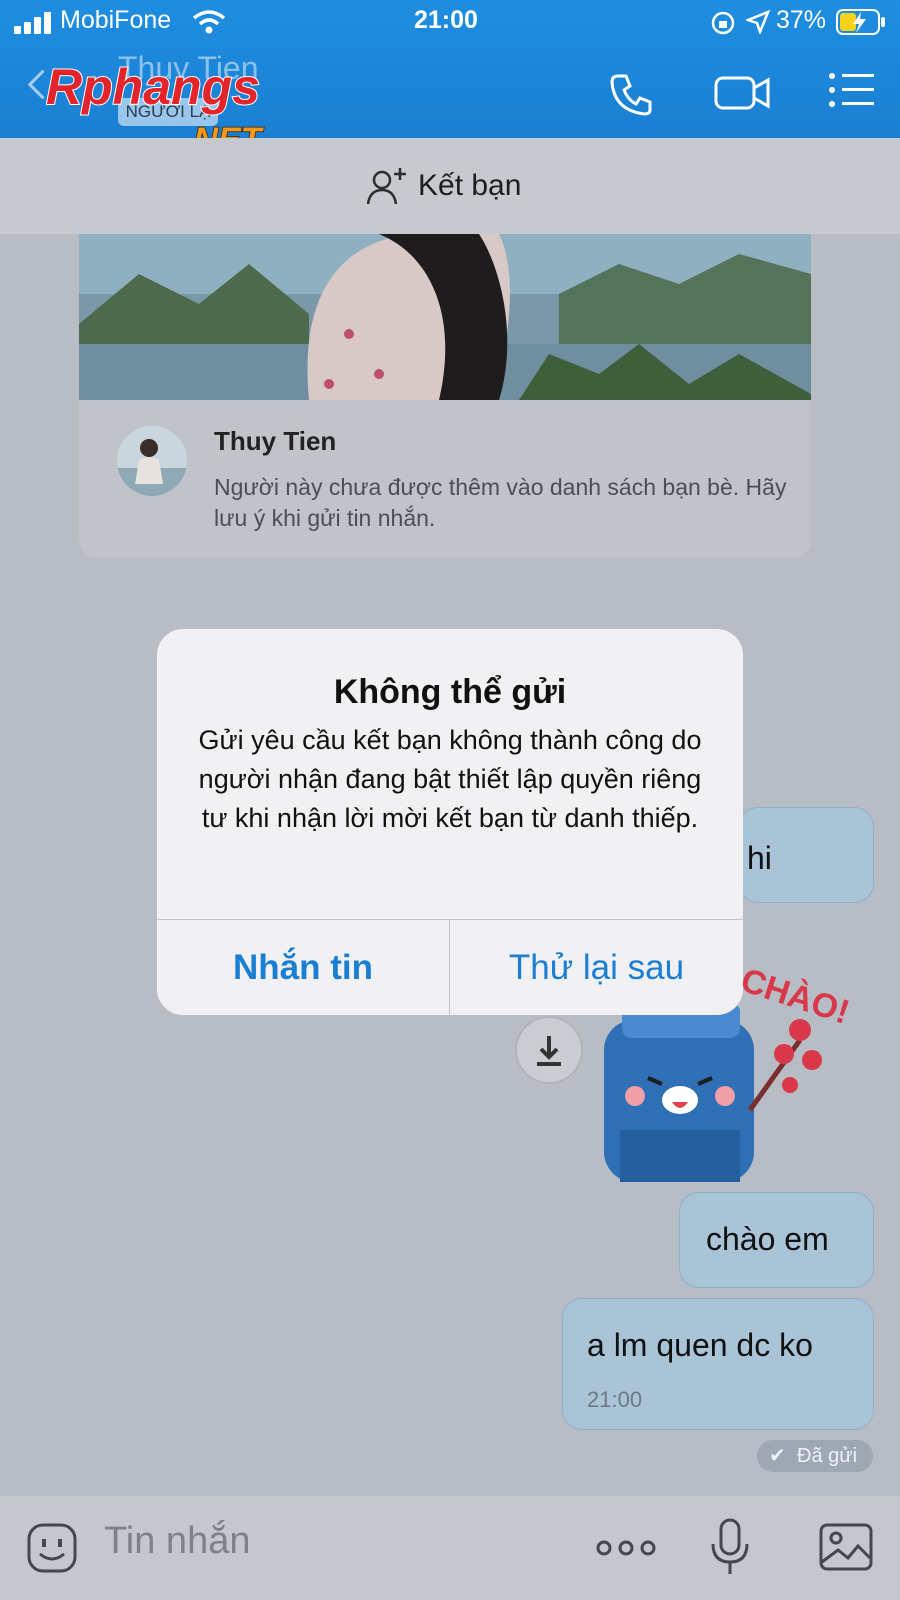  Describe the element at coordinates (303, 967) in the screenshot. I see `send-message-button: Nhắn tin` at that location.